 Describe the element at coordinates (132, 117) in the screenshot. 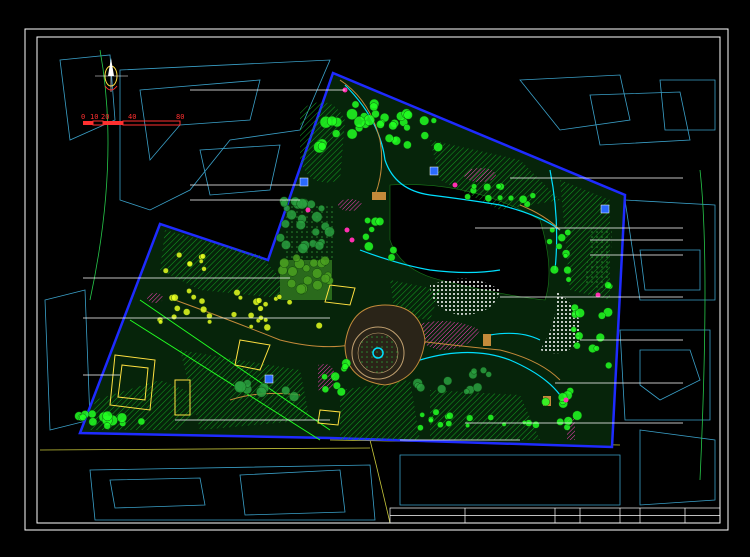

I see `scale-tick-40: 40` at that location.